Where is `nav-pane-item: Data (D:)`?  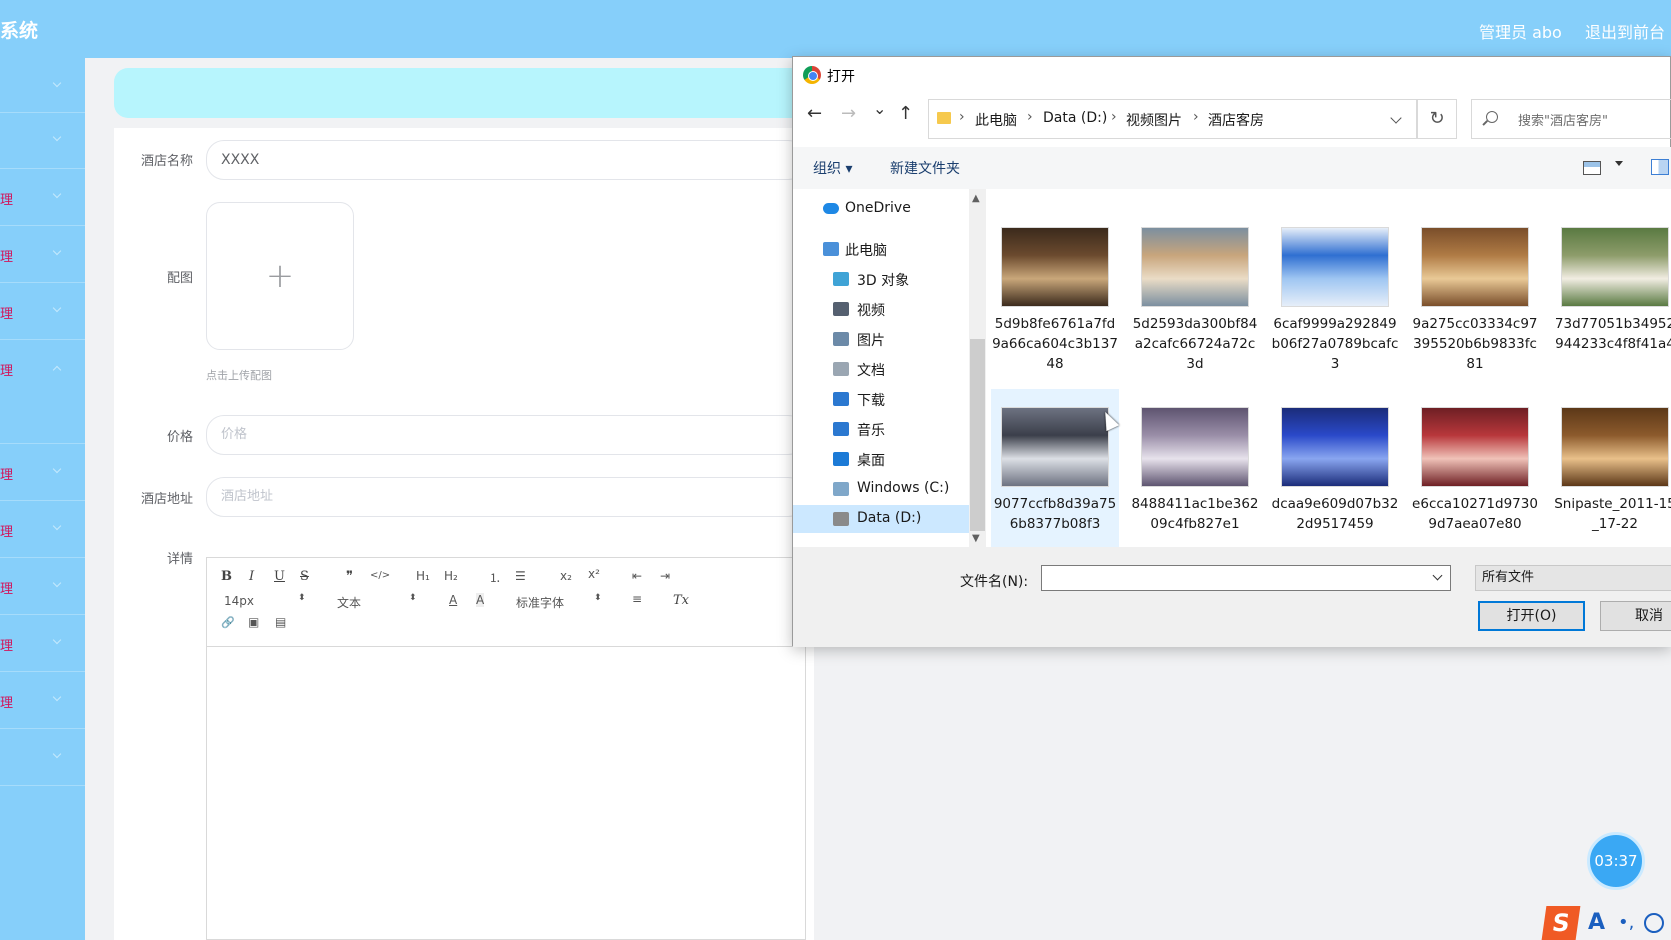 nav-pane-item: Data (D:) is located at coordinates (881, 519).